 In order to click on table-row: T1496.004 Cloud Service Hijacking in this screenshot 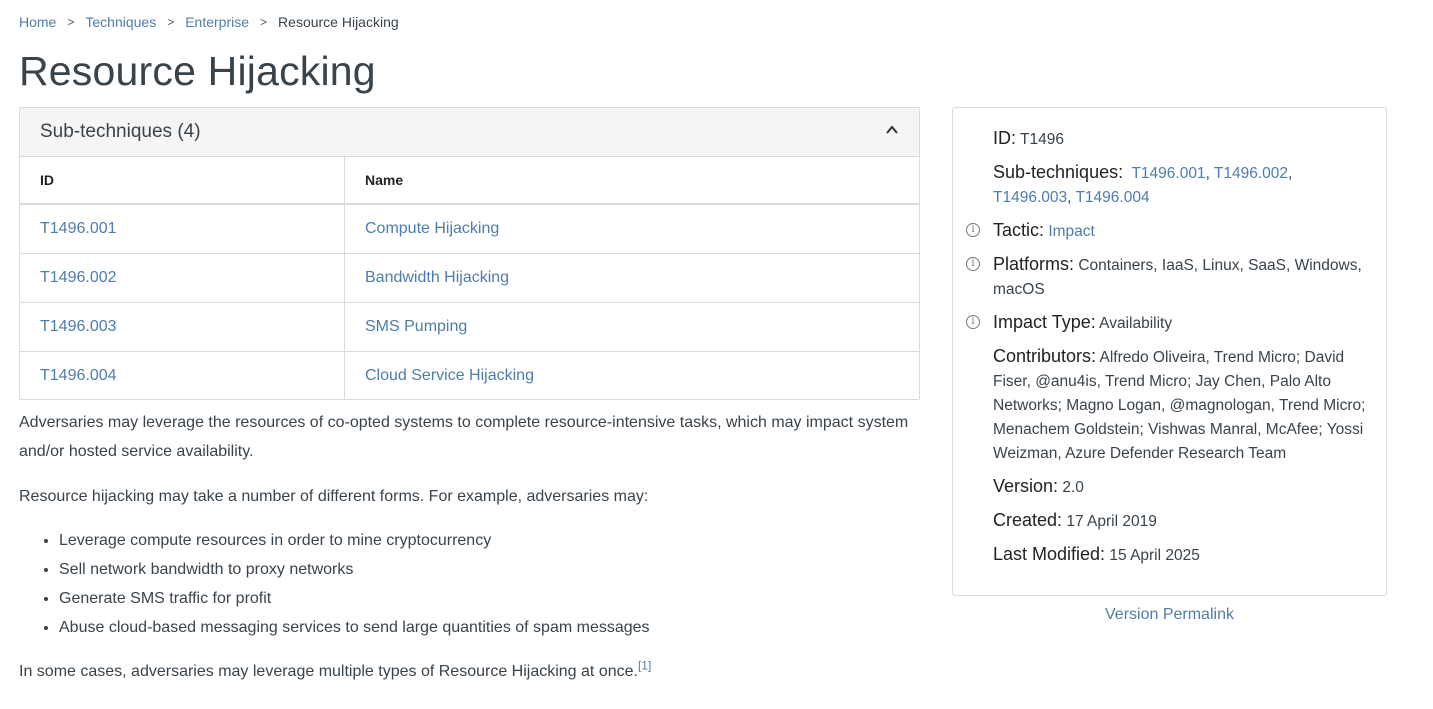, I will do `click(469, 375)`.